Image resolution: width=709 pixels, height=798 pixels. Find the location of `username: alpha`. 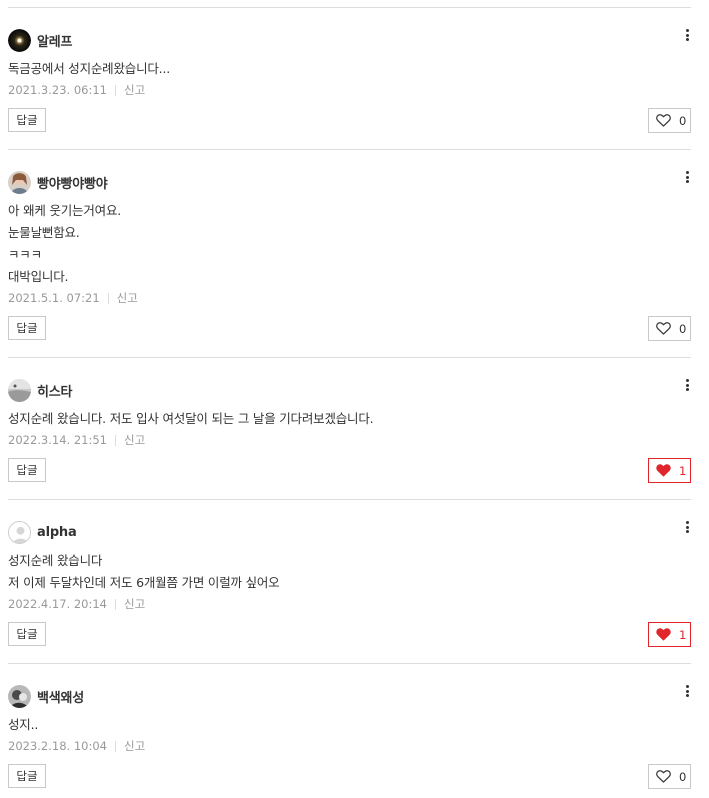

username: alpha is located at coordinates (57, 532).